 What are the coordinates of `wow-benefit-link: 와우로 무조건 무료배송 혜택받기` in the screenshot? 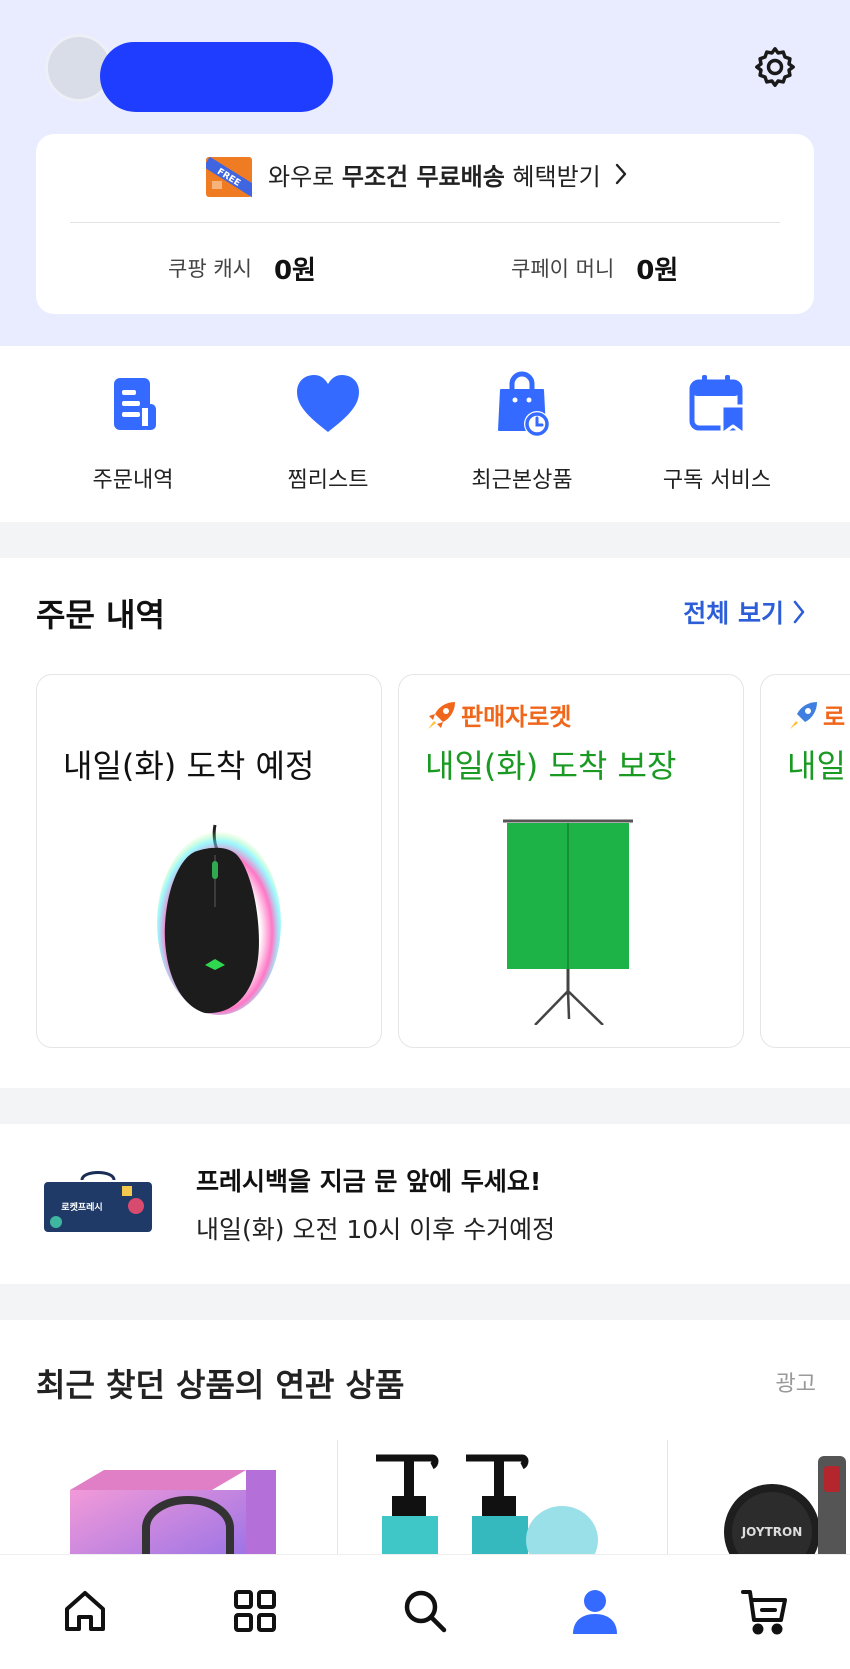 It's located at (448, 177).